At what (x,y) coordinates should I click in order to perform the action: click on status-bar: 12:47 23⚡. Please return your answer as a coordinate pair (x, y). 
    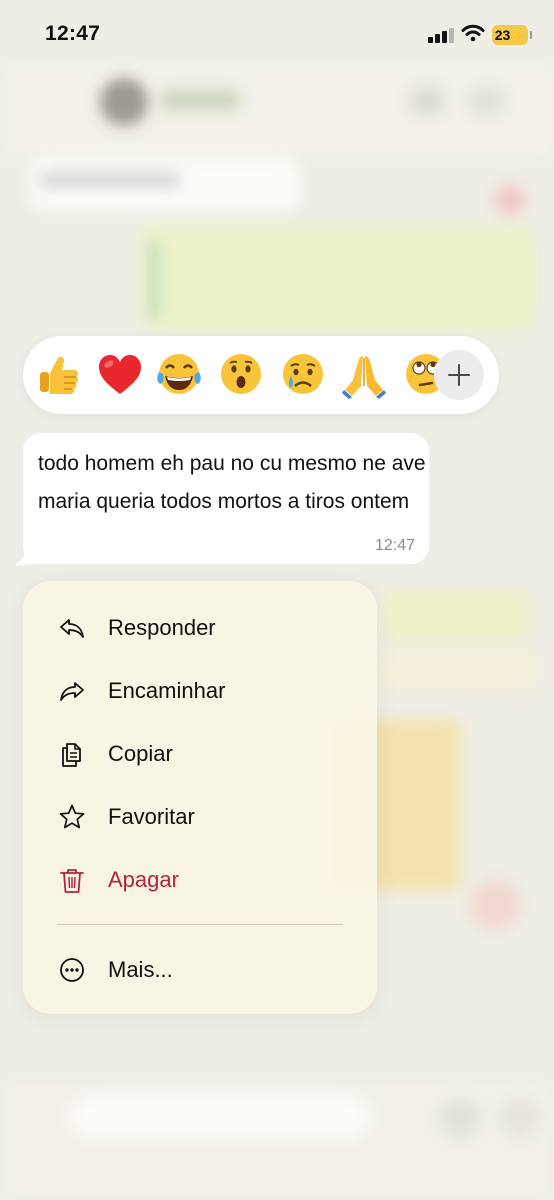
    Looking at the image, I should click on (277, 35).